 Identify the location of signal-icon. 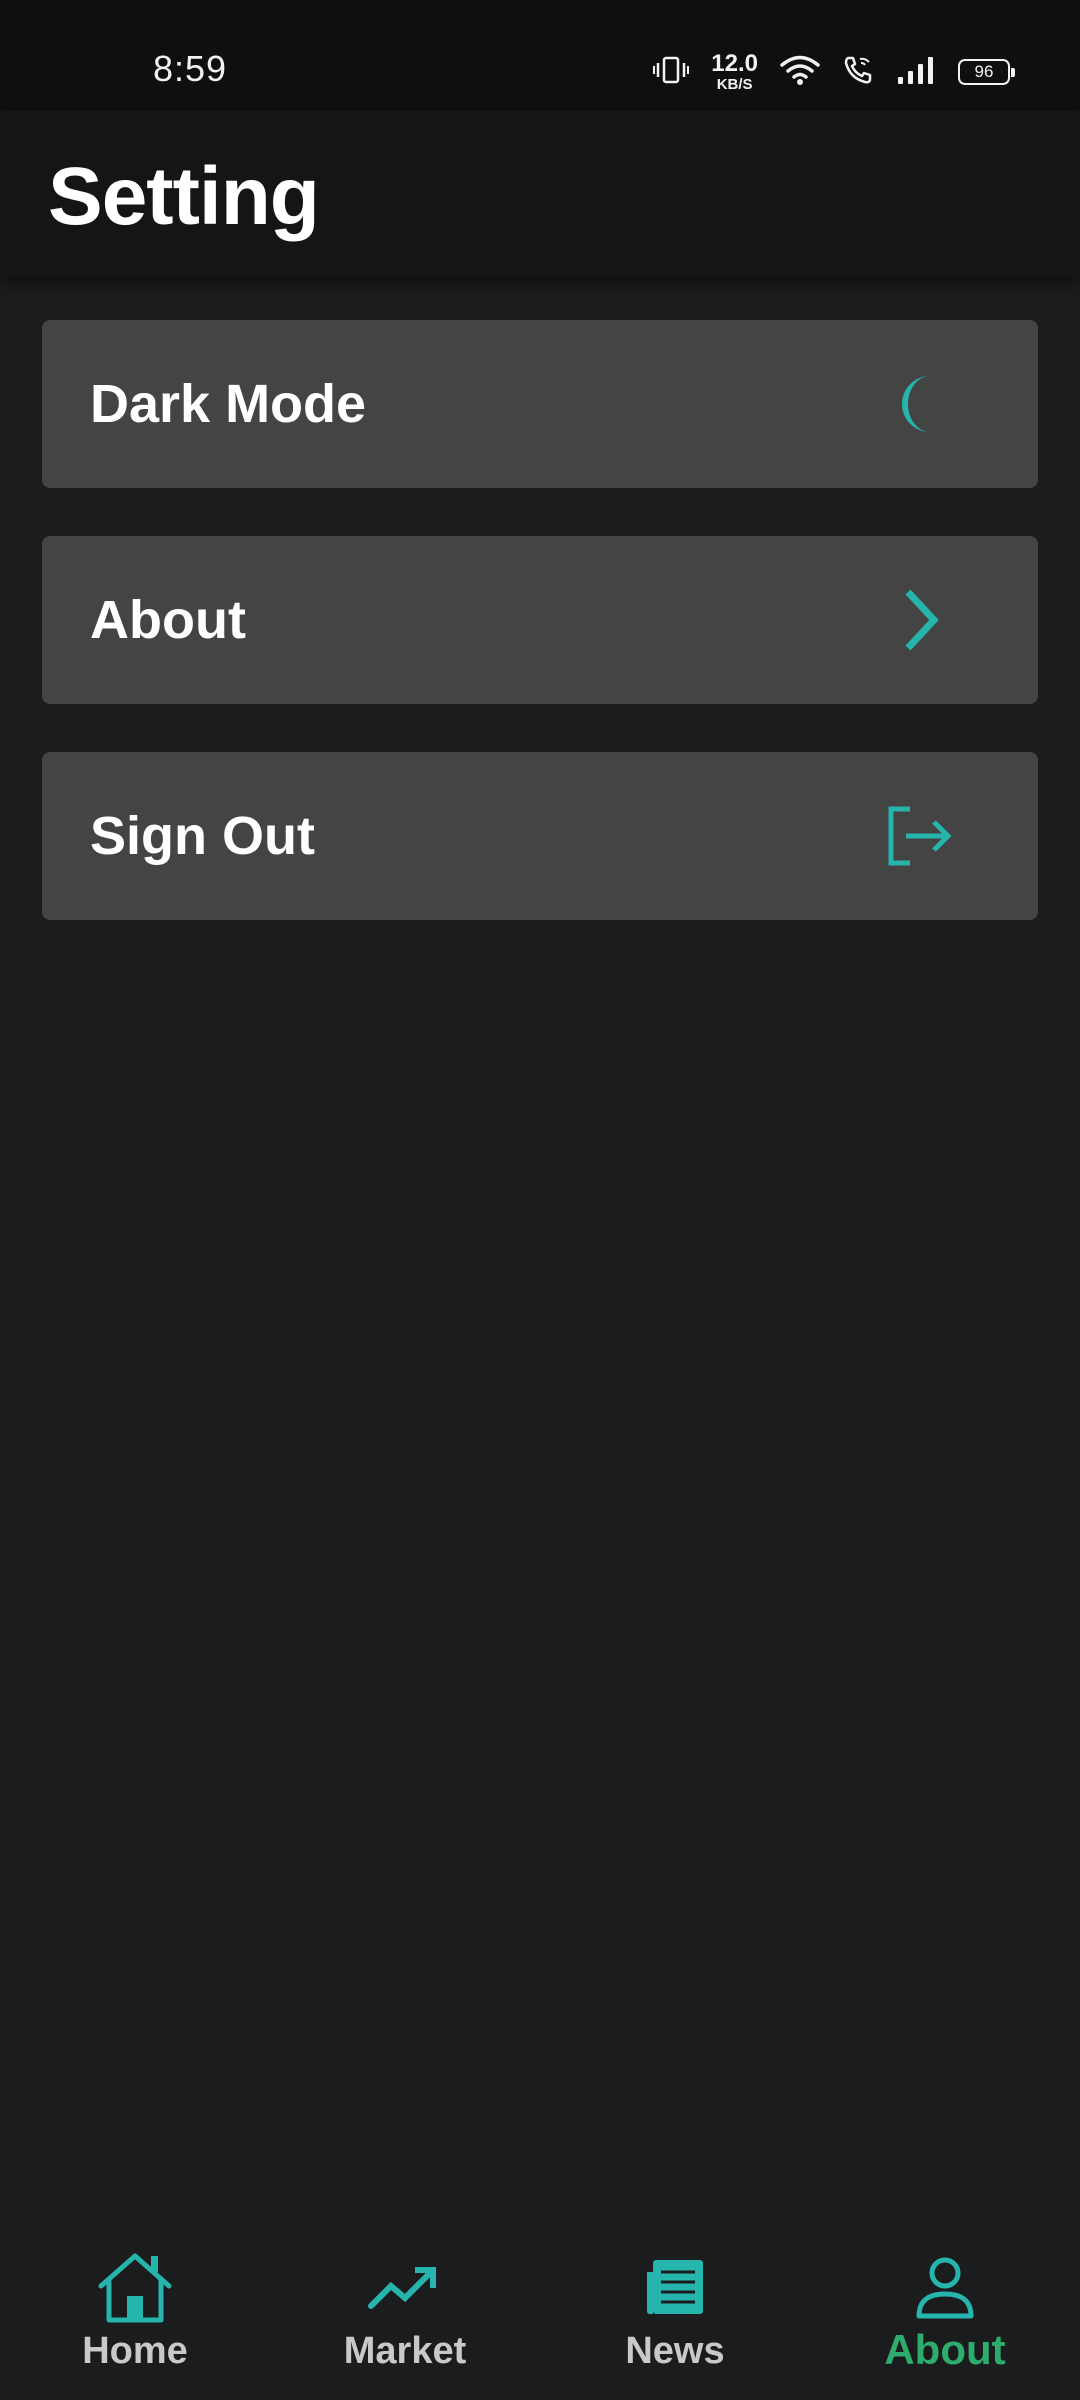
(916, 72).